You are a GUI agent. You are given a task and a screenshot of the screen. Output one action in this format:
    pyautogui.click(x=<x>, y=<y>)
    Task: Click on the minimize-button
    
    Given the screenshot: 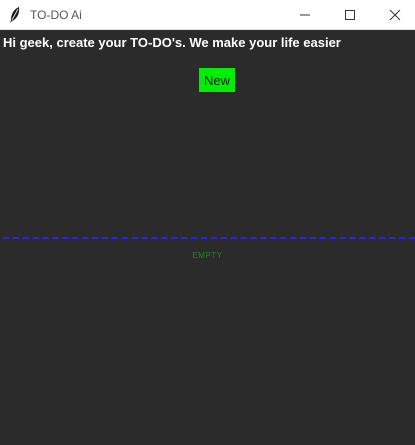 What is the action you would take?
    pyautogui.click(x=305, y=15)
    